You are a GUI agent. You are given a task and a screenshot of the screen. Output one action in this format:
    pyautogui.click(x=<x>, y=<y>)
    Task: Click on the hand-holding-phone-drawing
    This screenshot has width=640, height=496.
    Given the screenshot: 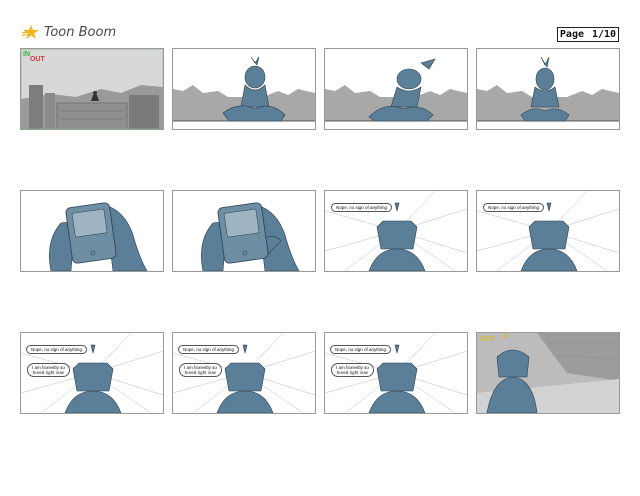 What is the action you would take?
    pyautogui.click(x=98, y=236)
    